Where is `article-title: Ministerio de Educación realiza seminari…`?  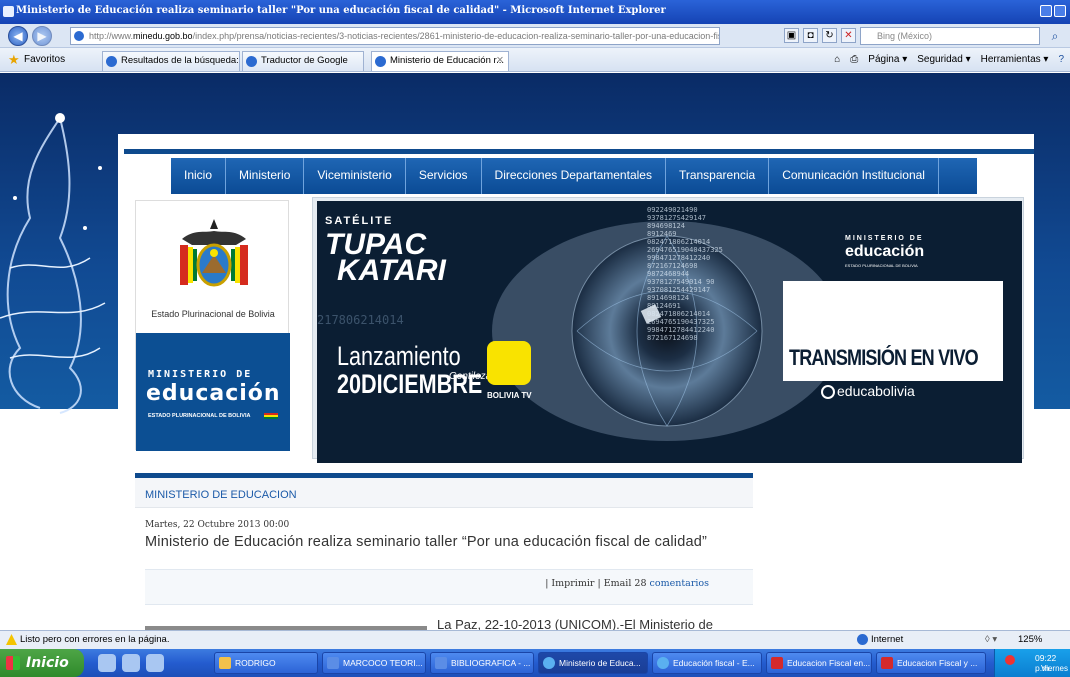 article-title: Ministerio de Educación realiza seminari… is located at coordinates (426, 542).